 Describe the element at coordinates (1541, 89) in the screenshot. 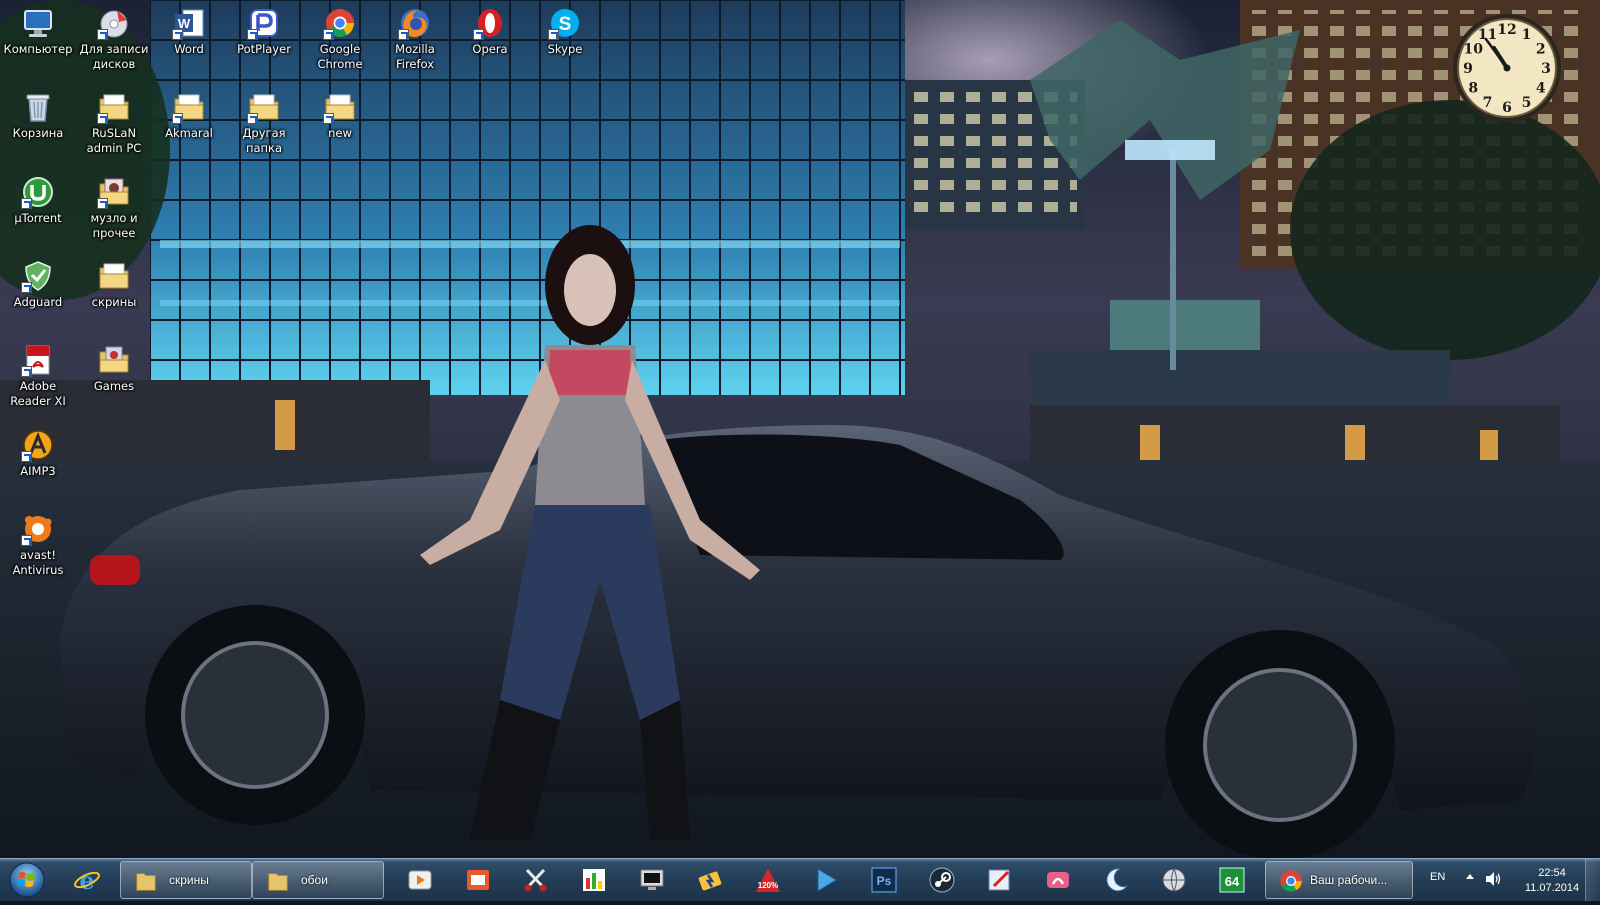

I see `clock-number: 4` at that location.